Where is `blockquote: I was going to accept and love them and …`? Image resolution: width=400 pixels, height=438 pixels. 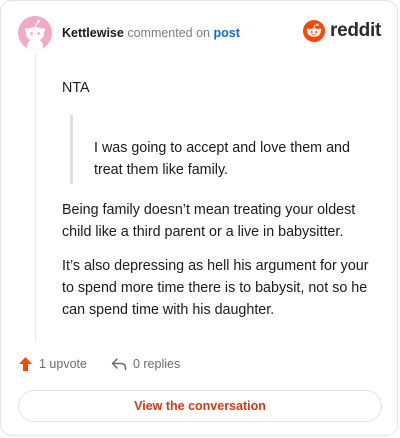 blockquote: I was going to accept and love them and … is located at coordinates (225, 149).